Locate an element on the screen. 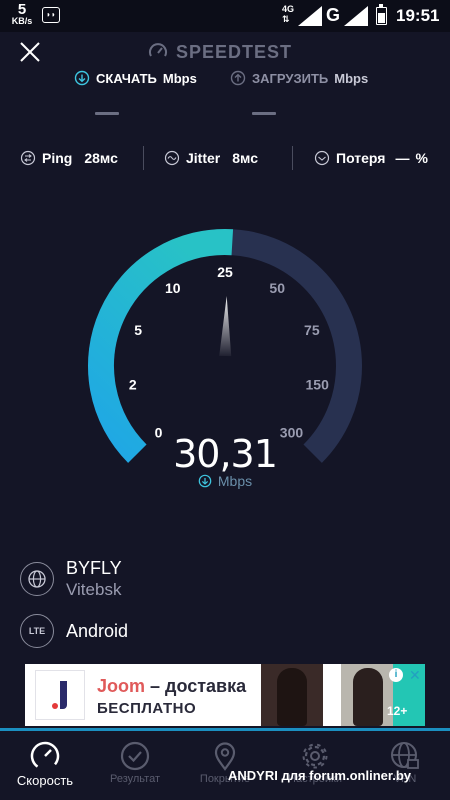  upload-value-placeholder is located at coordinates (264, 113).